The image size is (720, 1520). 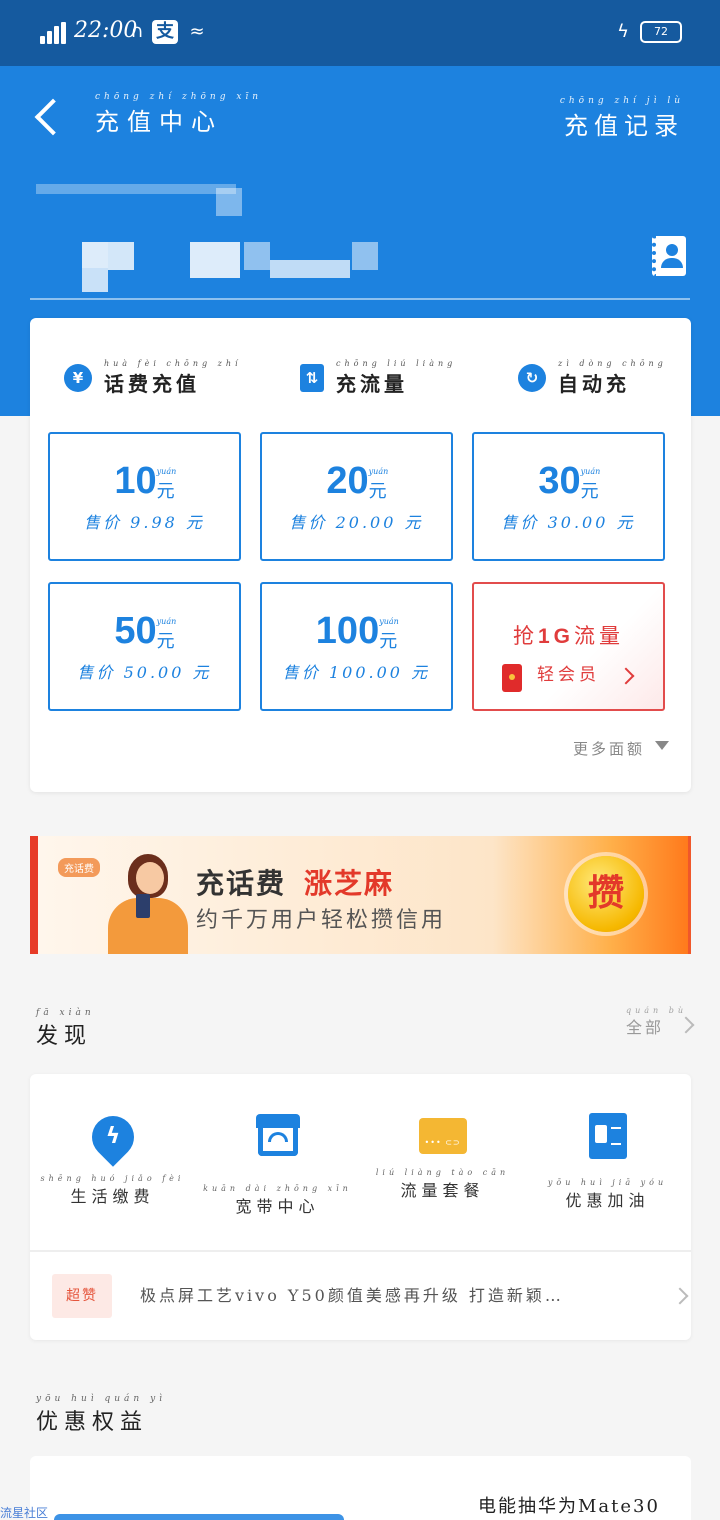 I want to click on amount-option-10: 10 yuán 元 售价 9.98 元, so click(x=144, y=496).